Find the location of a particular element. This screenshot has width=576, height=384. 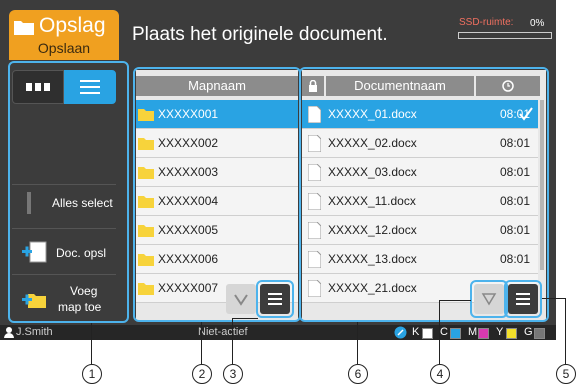

mode-subtitle: Opslaan is located at coordinates (64, 48).